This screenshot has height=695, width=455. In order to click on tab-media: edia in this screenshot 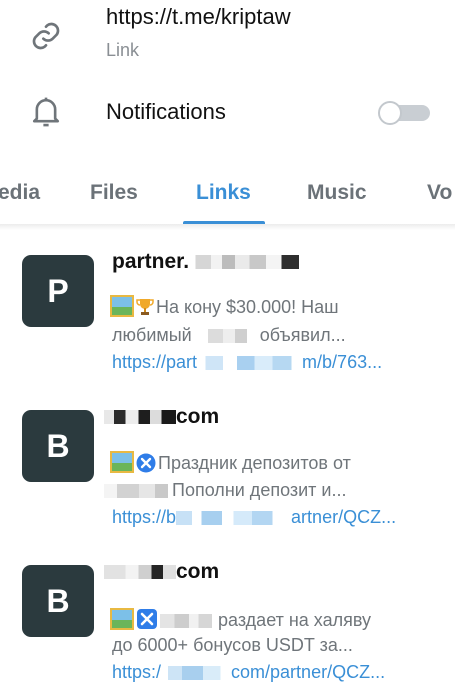, I will do `click(20, 193)`.